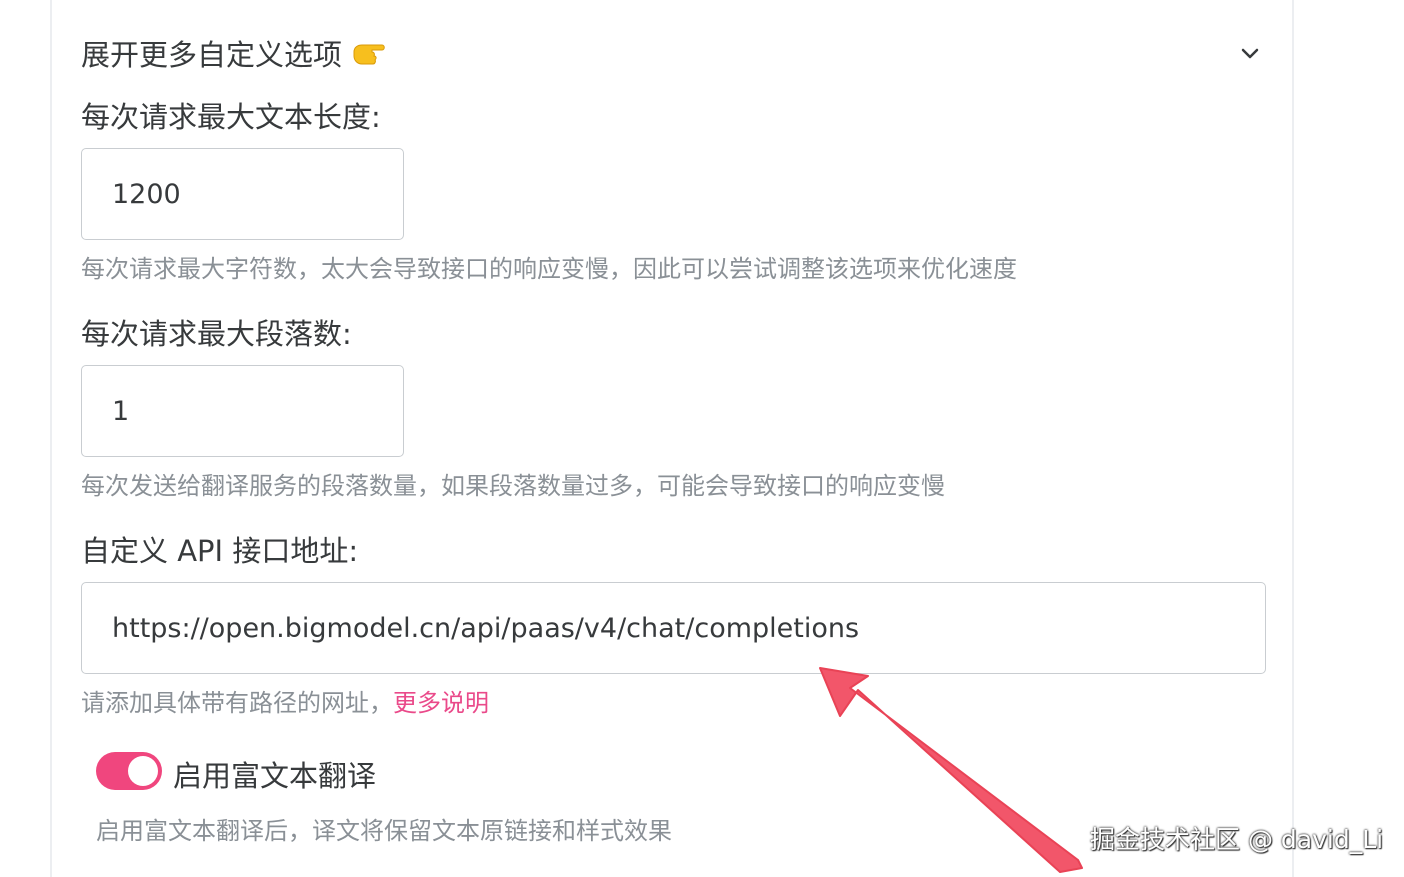  What do you see at coordinates (212, 55) in the screenshot?
I see `more-options-summary-label: 展开更多自定义选项` at bounding box center [212, 55].